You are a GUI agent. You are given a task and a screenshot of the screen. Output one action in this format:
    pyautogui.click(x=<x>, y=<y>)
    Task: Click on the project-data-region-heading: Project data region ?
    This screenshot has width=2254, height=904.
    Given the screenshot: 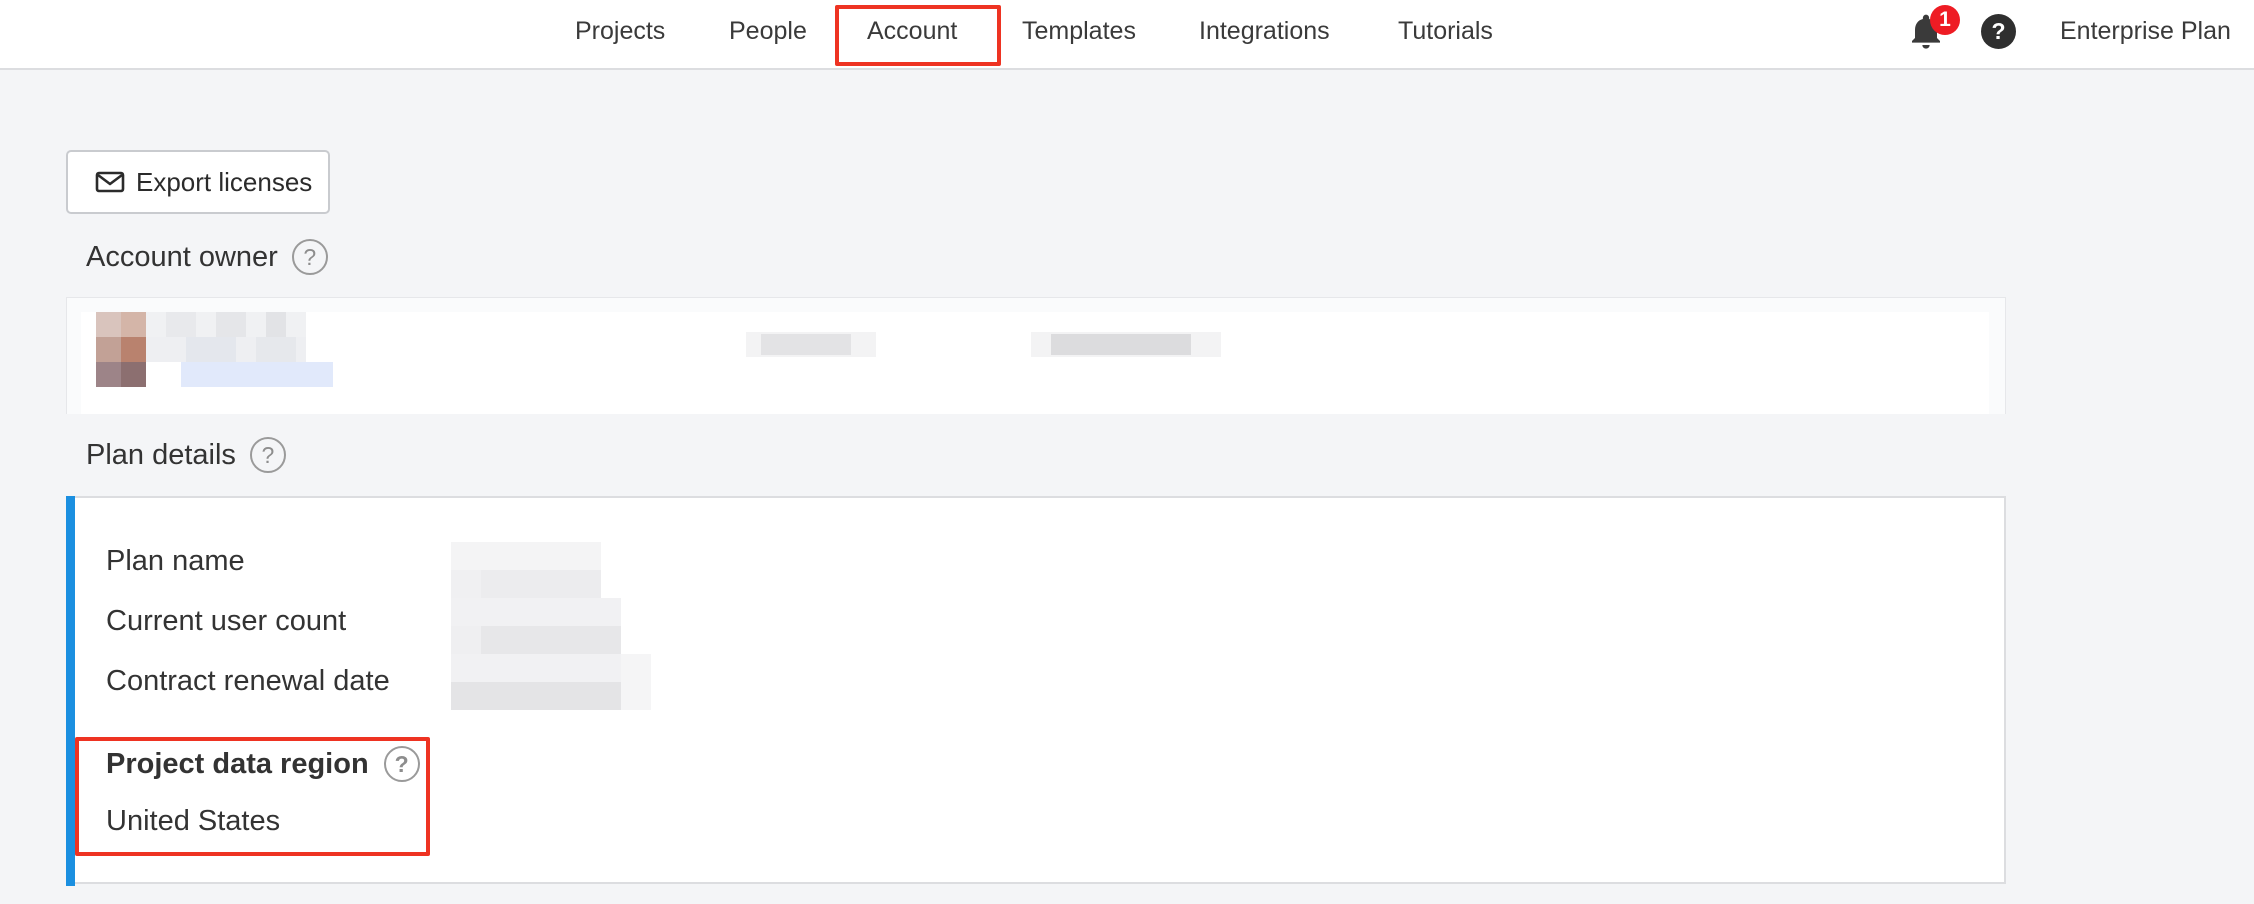 What is the action you would take?
    pyautogui.click(x=263, y=764)
    